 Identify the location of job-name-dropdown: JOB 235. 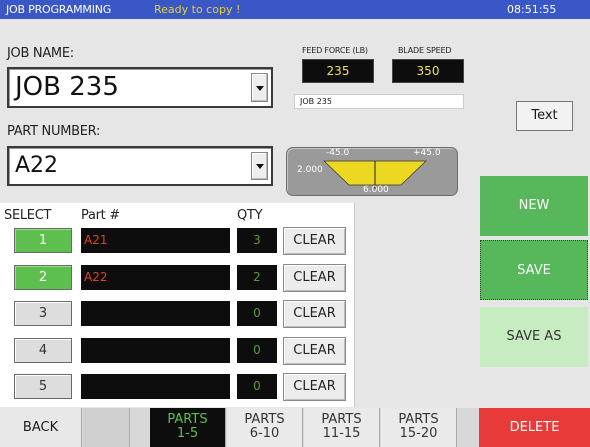
(140, 87).